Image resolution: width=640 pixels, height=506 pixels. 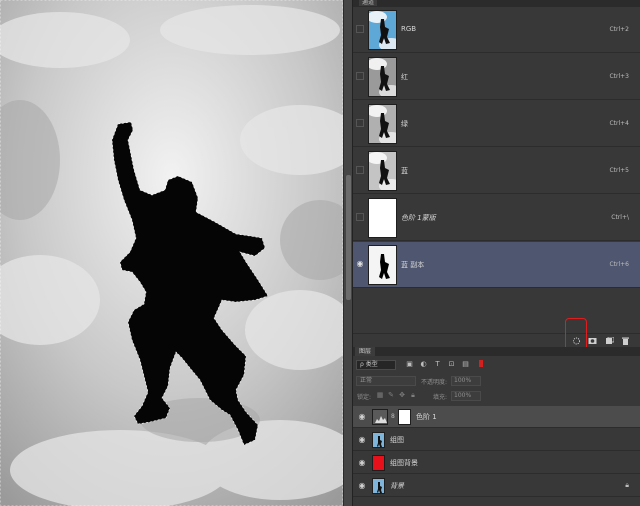 What do you see at coordinates (619, 123) in the screenshot?
I see `channel-shortcut: Ctrl+4` at bounding box center [619, 123].